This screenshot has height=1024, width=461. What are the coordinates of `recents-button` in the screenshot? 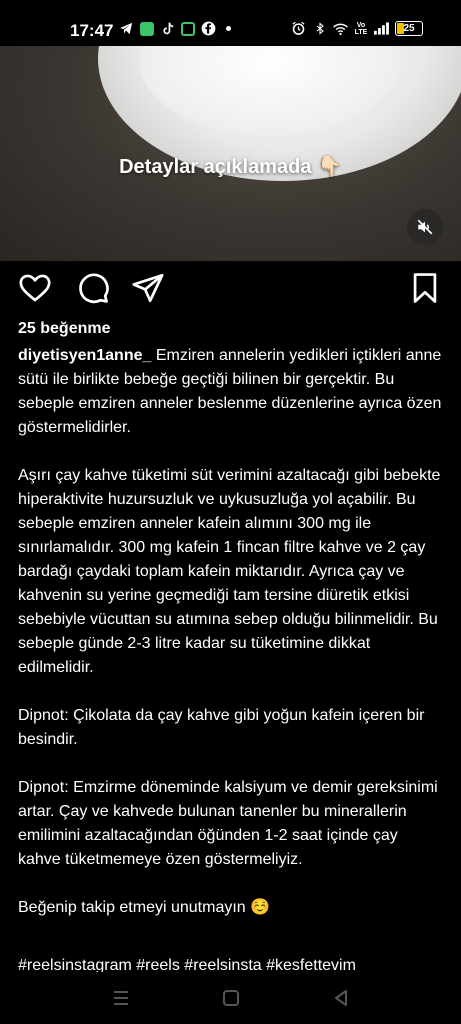 It's located at (121, 998).